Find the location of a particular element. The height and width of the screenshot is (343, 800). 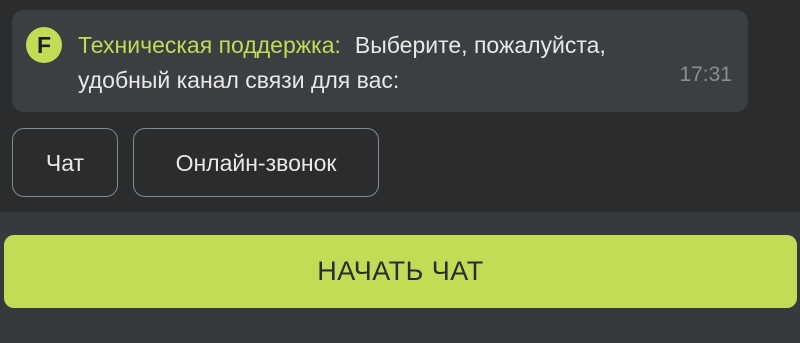

message-timestamp: 17:31 is located at coordinates (705, 74).